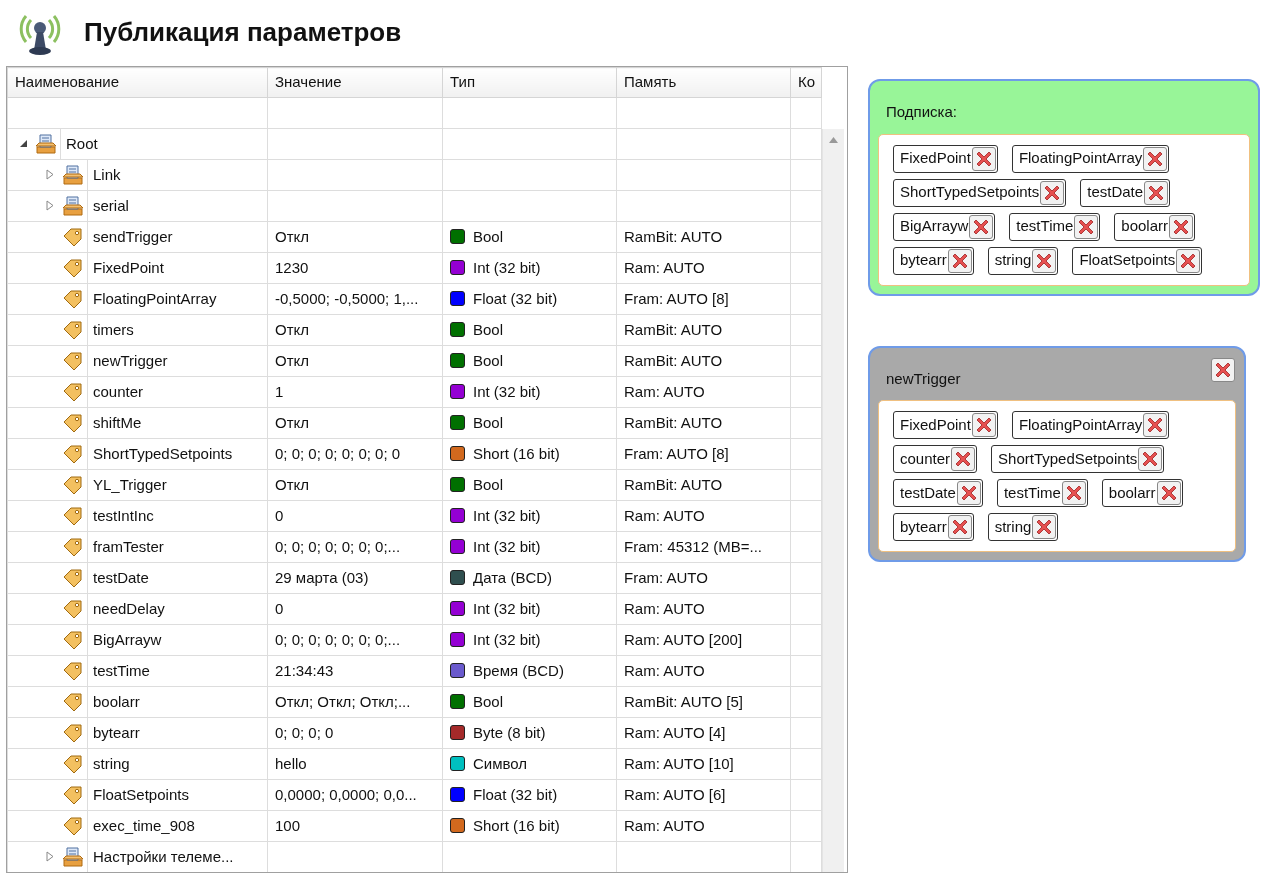 This screenshot has height=873, width=1268. I want to click on chip-label: testTime, so click(1032, 492).